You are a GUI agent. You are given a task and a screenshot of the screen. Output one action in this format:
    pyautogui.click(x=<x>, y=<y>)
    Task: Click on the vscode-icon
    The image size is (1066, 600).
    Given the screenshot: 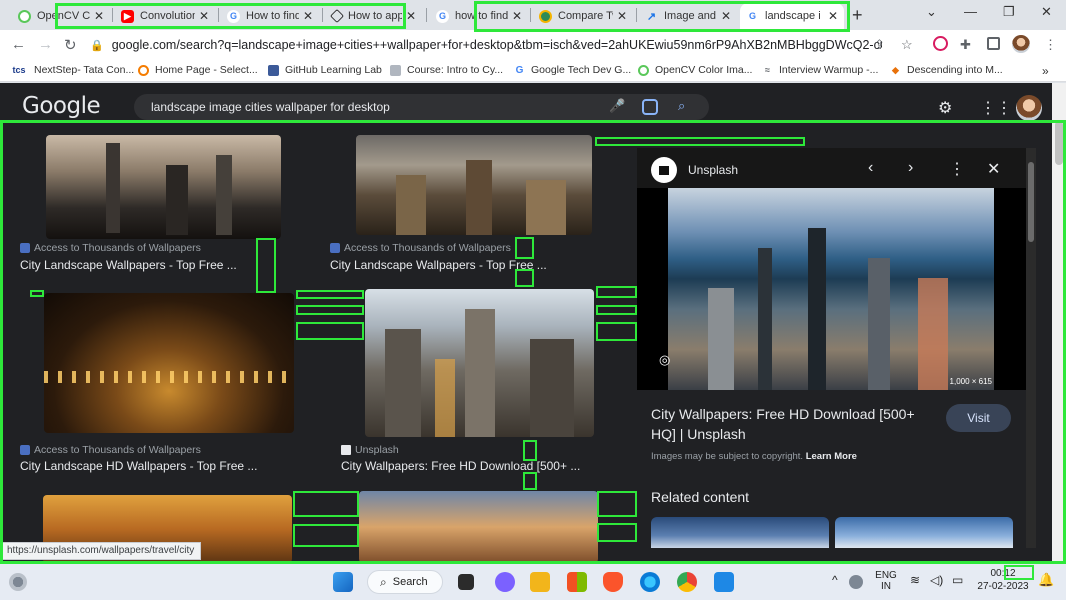 What is the action you would take?
    pyautogui.click(x=724, y=582)
    